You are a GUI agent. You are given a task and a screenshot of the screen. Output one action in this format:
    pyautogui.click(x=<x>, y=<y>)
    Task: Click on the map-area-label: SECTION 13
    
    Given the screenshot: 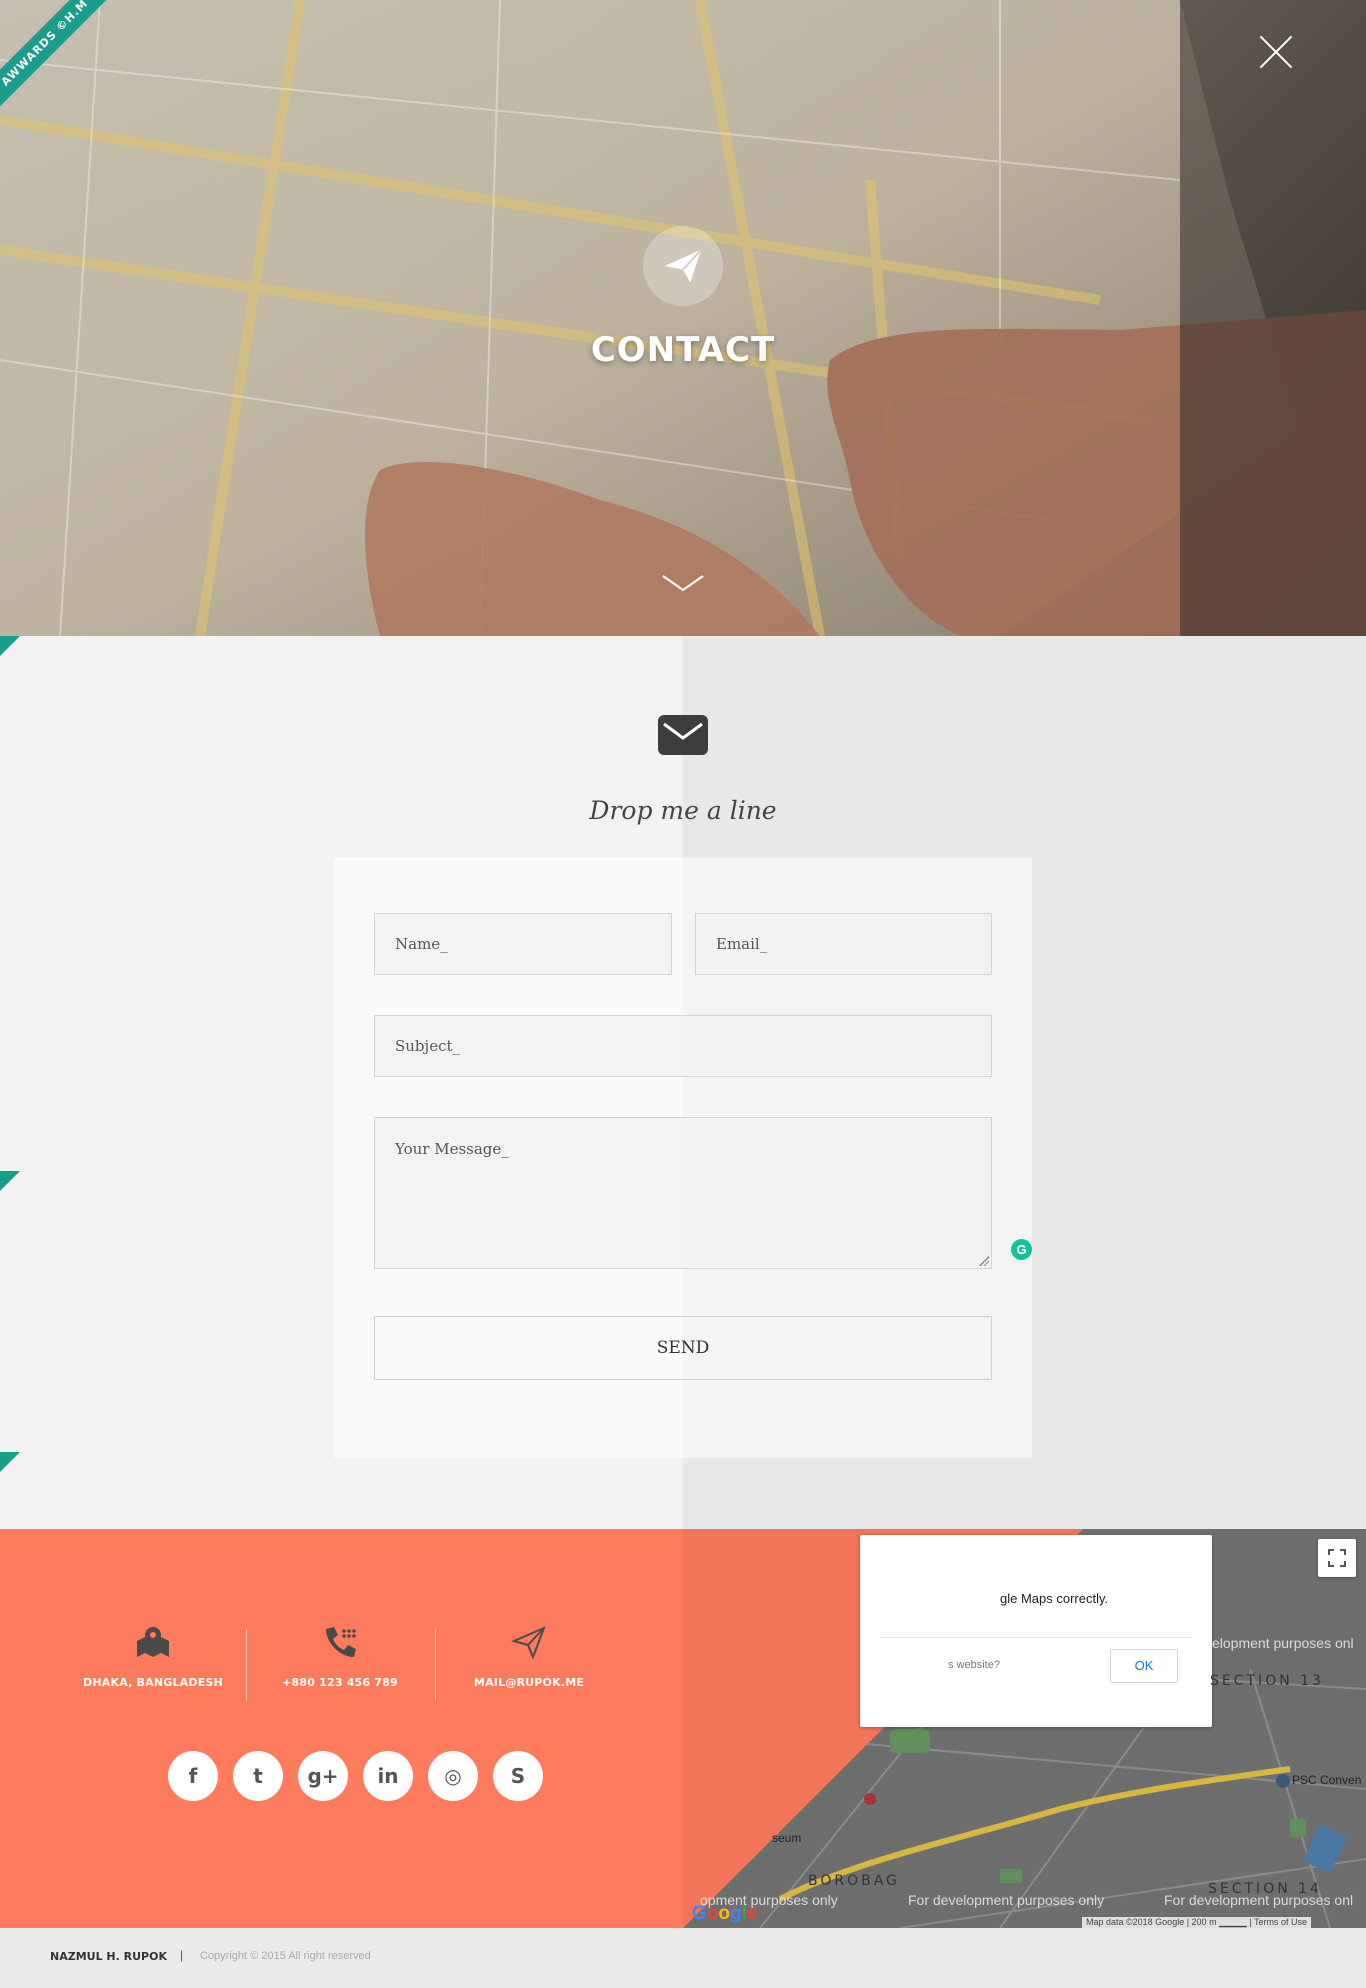 What is the action you would take?
    pyautogui.click(x=1267, y=1681)
    